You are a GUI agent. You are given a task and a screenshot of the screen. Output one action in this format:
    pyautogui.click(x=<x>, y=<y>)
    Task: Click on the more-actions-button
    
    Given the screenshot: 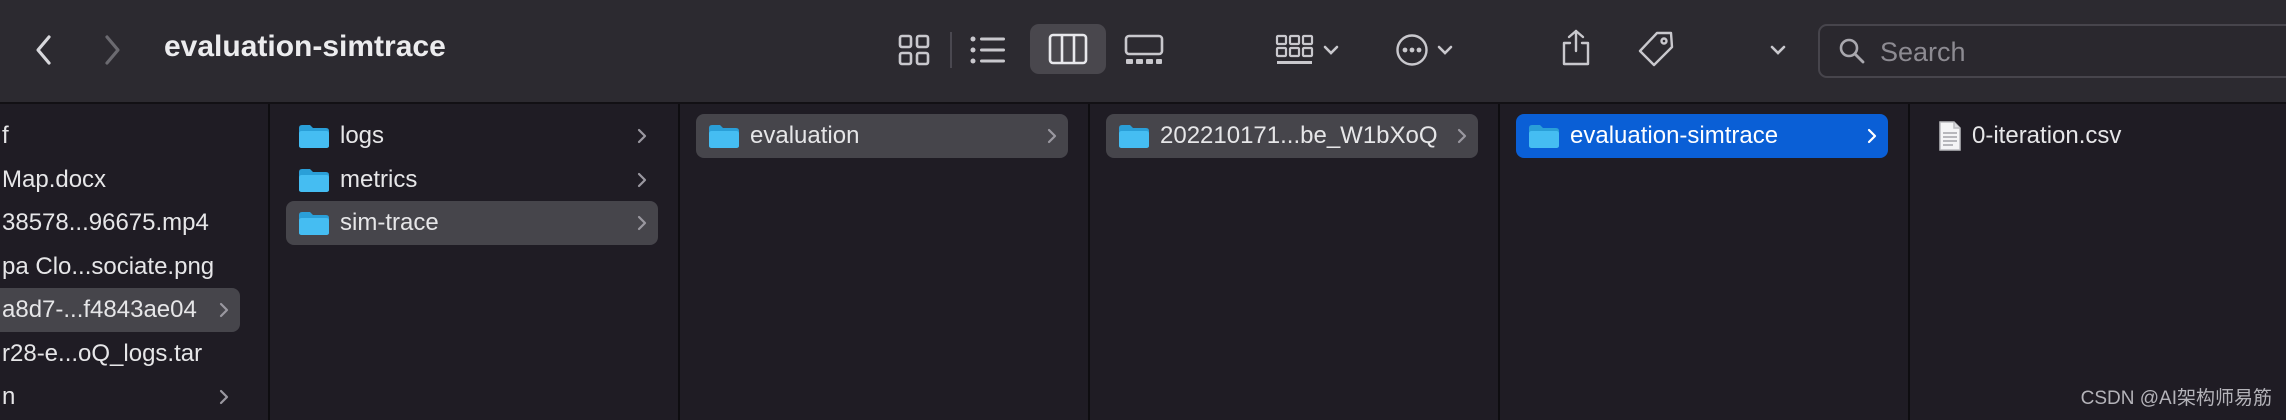 What is the action you would take?
    pyautogui.click(x=1425, y=50)
    